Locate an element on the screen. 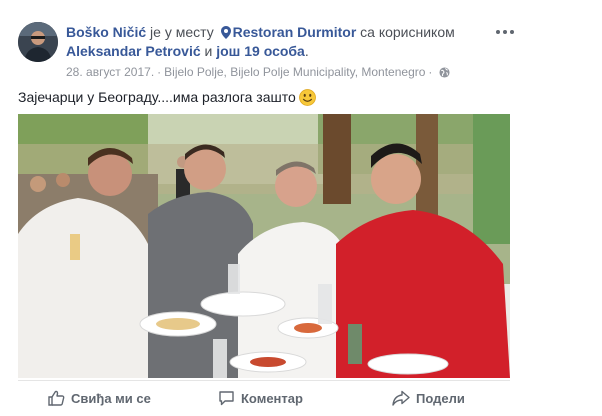  like-button: Свиђа ми се is located at coordinates (99, 398).